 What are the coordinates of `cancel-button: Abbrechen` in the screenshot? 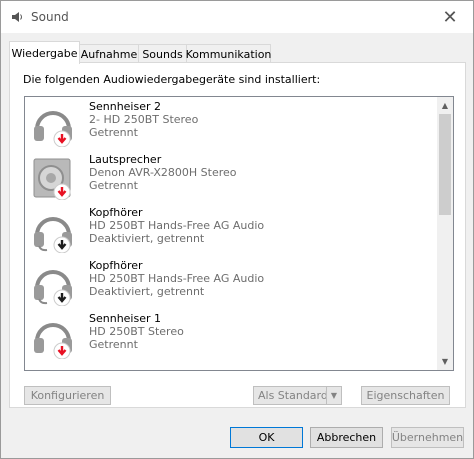 It's located at (346, 437).